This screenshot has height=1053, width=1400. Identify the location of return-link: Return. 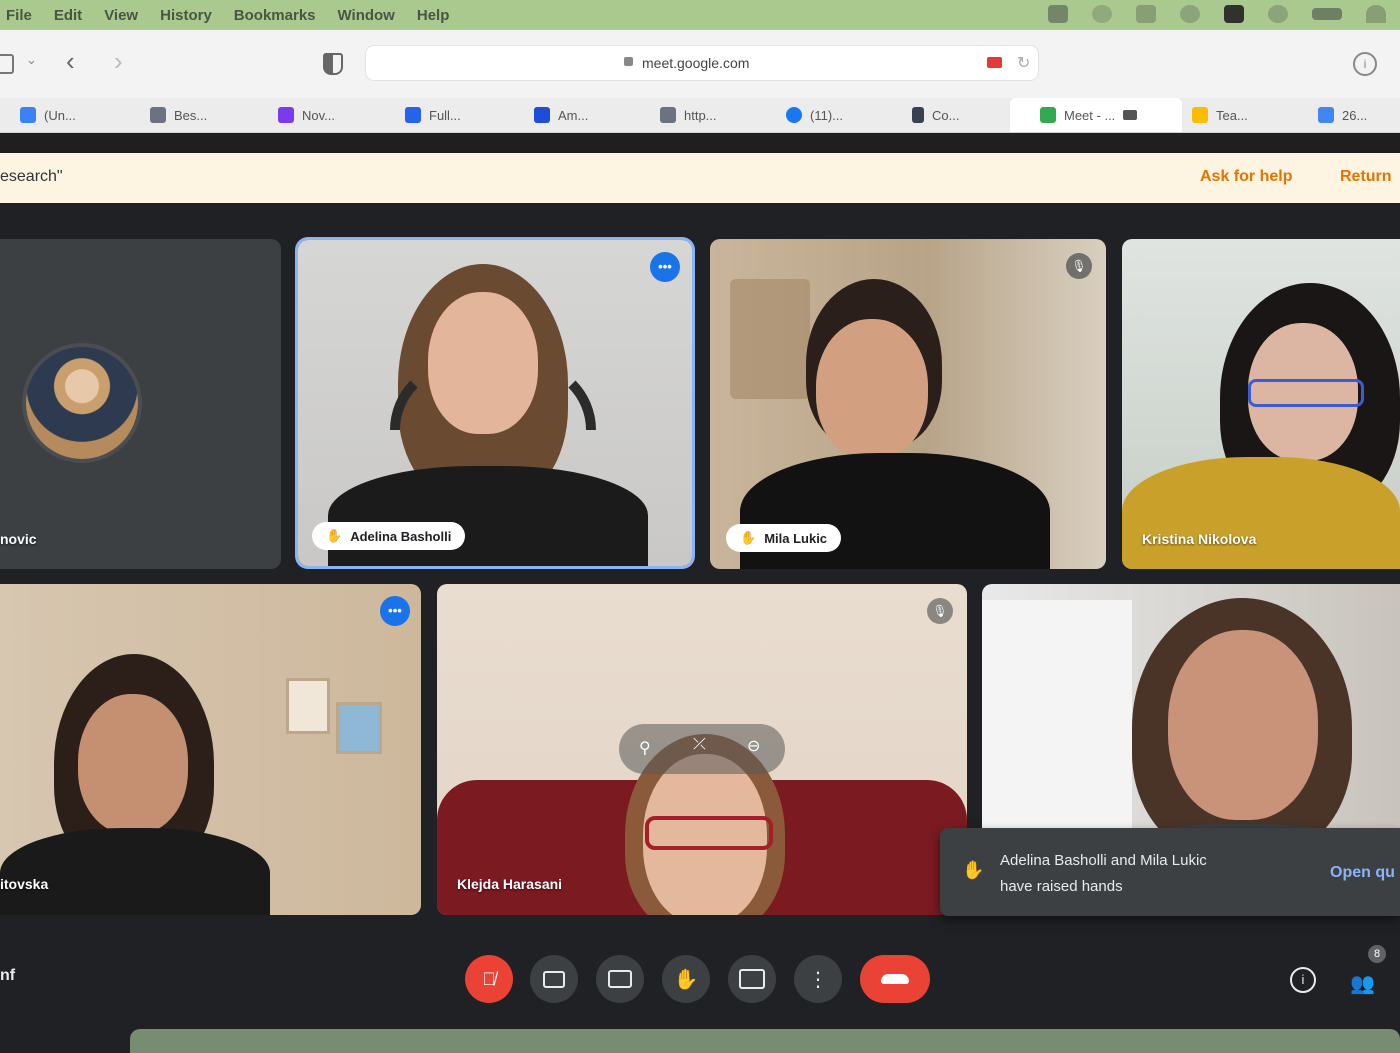
(1366, 177).